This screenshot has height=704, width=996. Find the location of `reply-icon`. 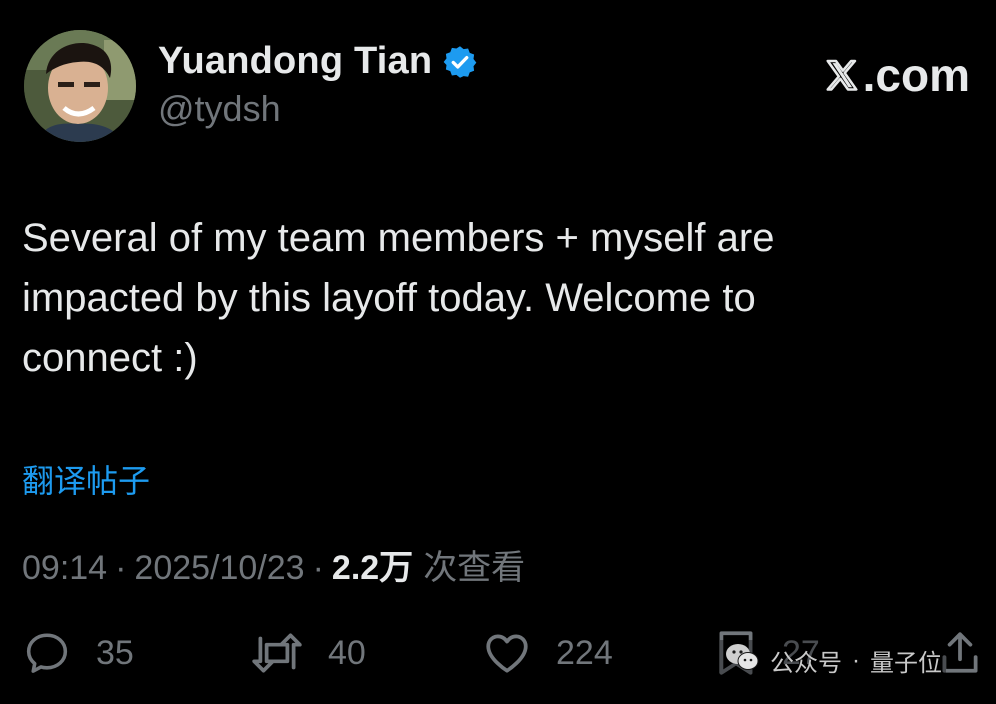

reply-icon is located at coordinates (47, 653).